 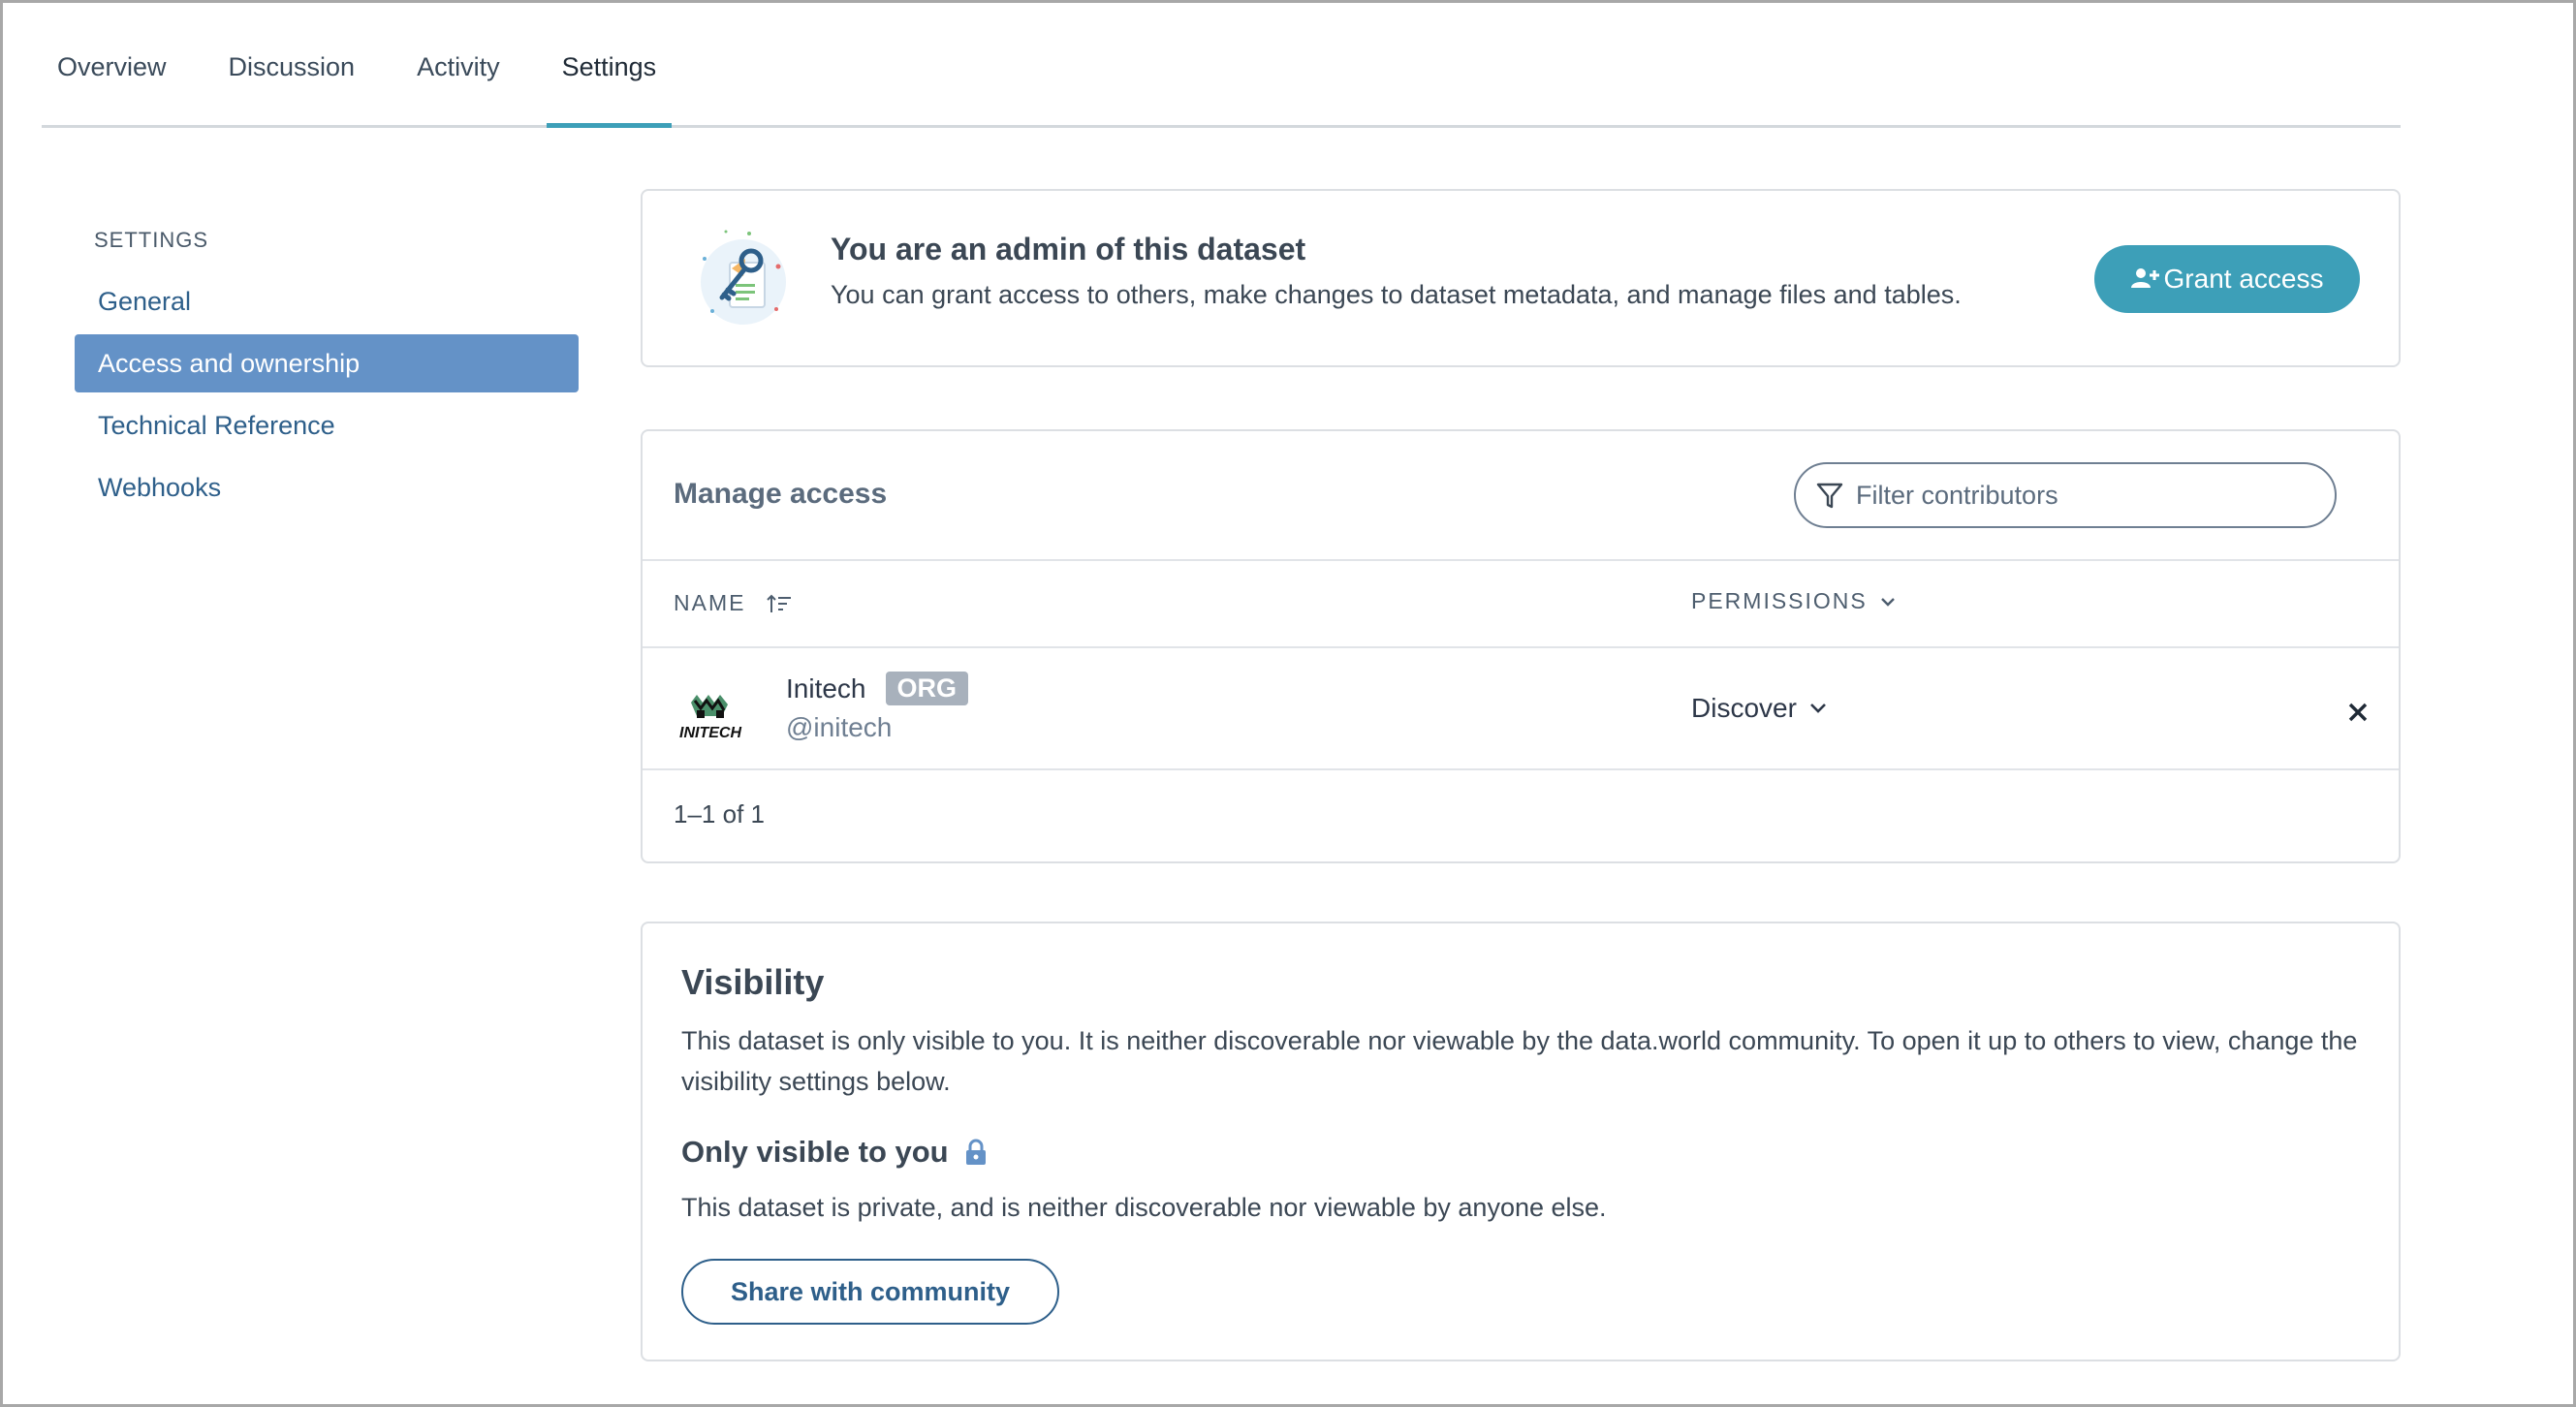 I want to click on close-icon, so click(x=2358, y=713).